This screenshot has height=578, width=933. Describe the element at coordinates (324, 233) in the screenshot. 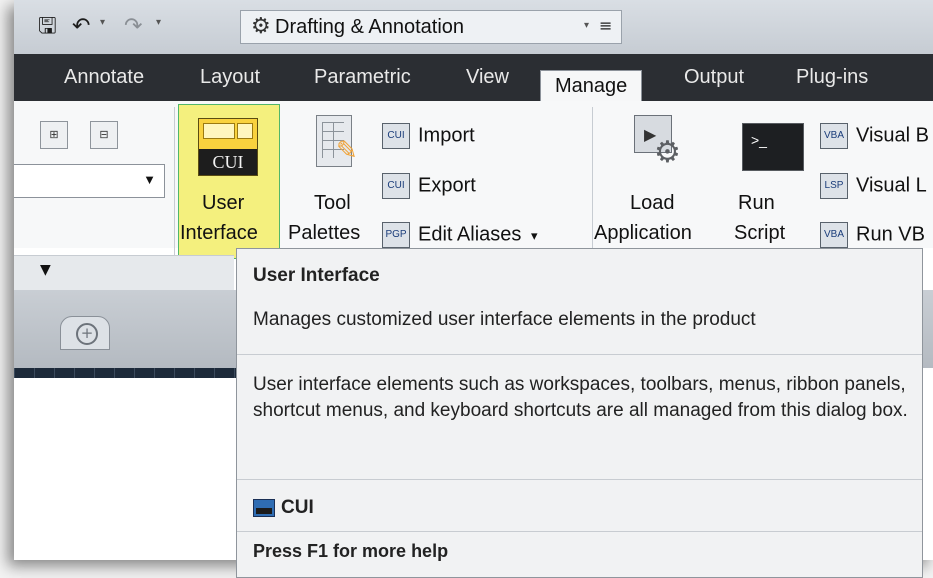

I see `tool-palettes-label-line2: Palettes` at that location.